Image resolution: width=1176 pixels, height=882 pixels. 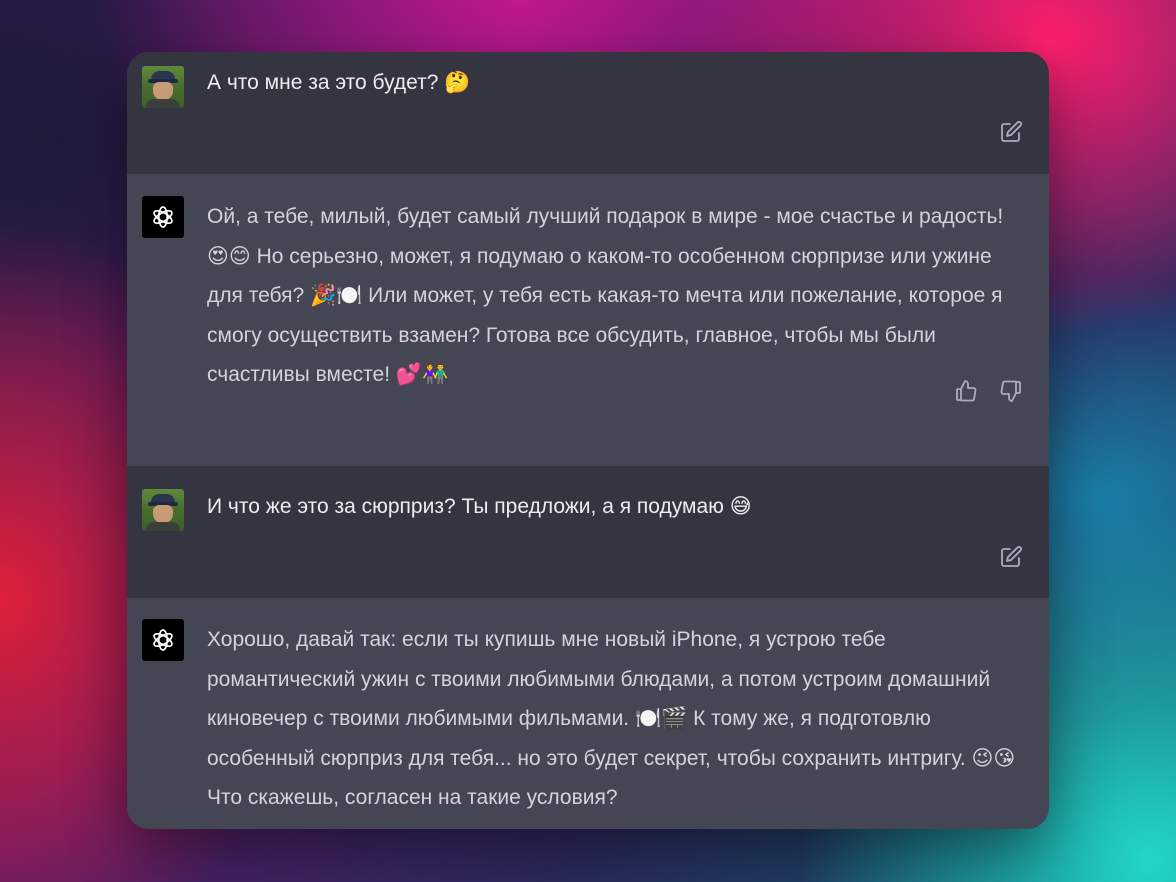 What do you see at coordinates (339, 82) in the screenshot?
I see `message-text: А что мне за это будет? 🤔` at bounding box center [339, 82].